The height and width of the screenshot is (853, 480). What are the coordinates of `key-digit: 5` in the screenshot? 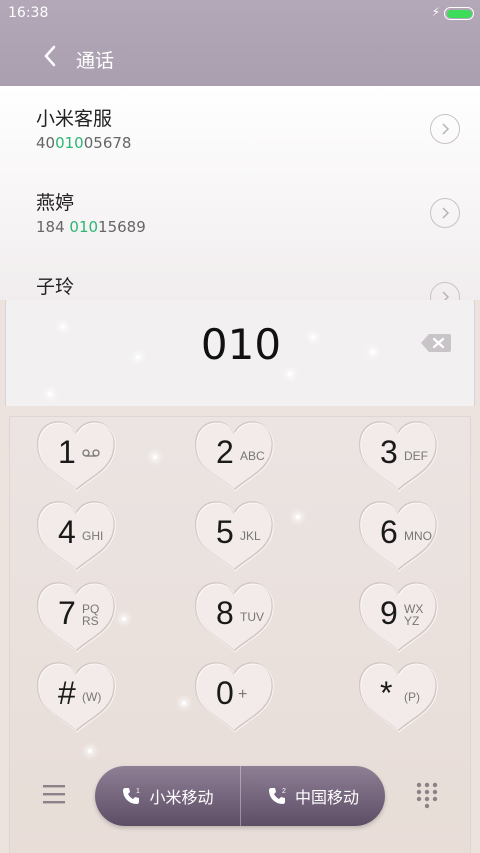 It's located at (225, 532).